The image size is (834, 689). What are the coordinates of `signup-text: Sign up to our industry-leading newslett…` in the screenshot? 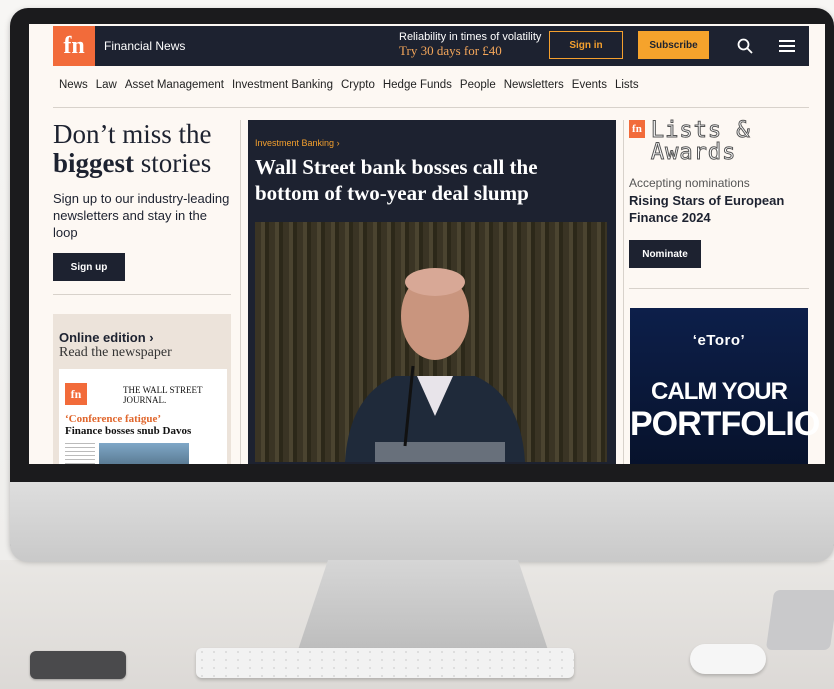 It's located at (141, 215).